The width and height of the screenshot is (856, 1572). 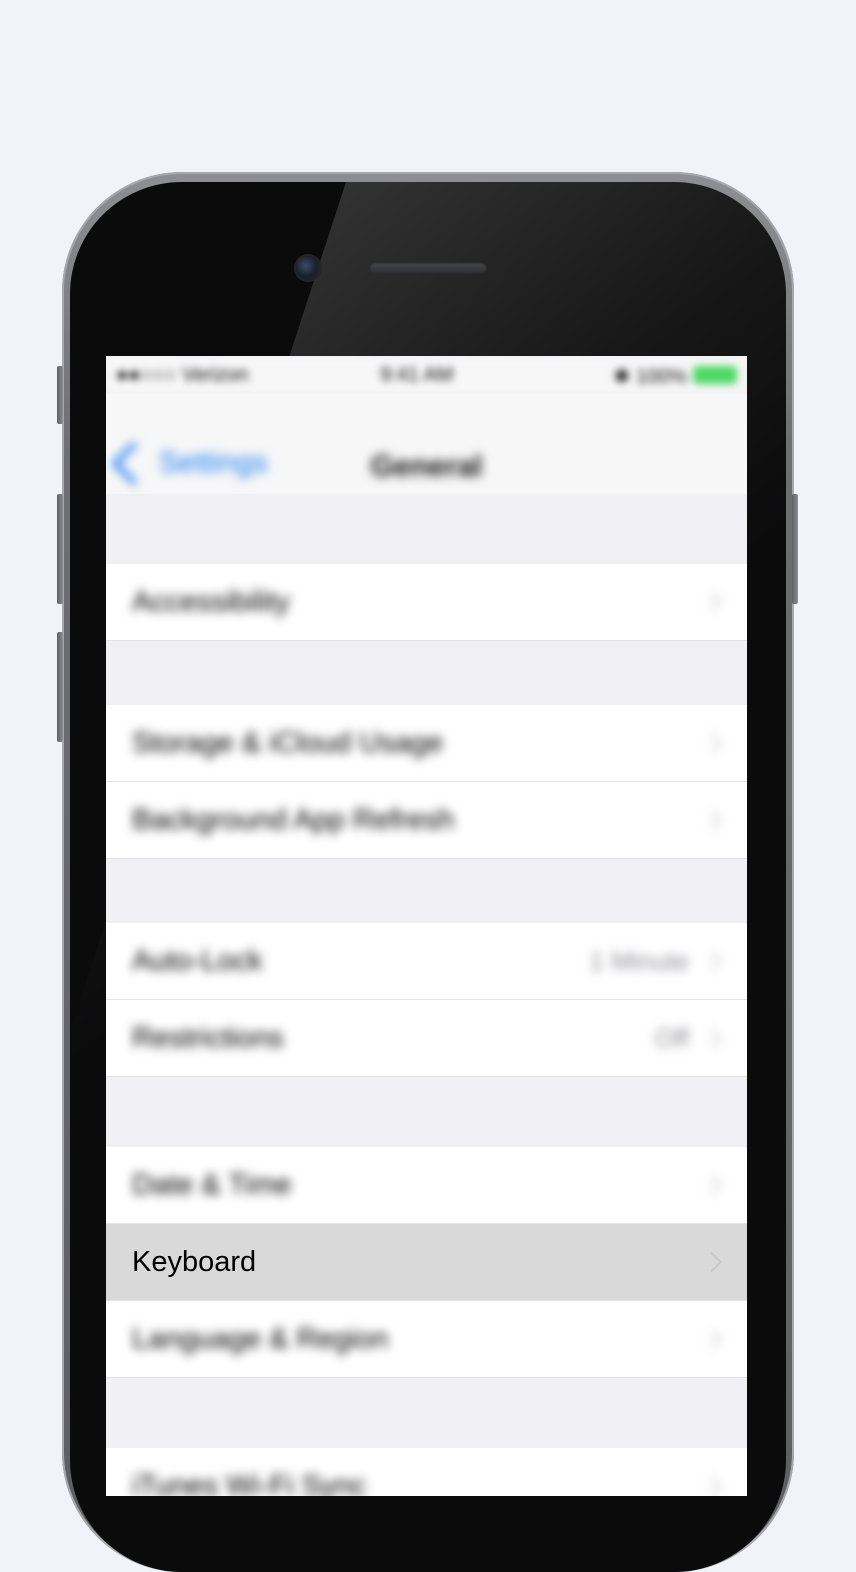 I want to click on battery-percentage: ✱ 100%, so click(x=650, y=377).